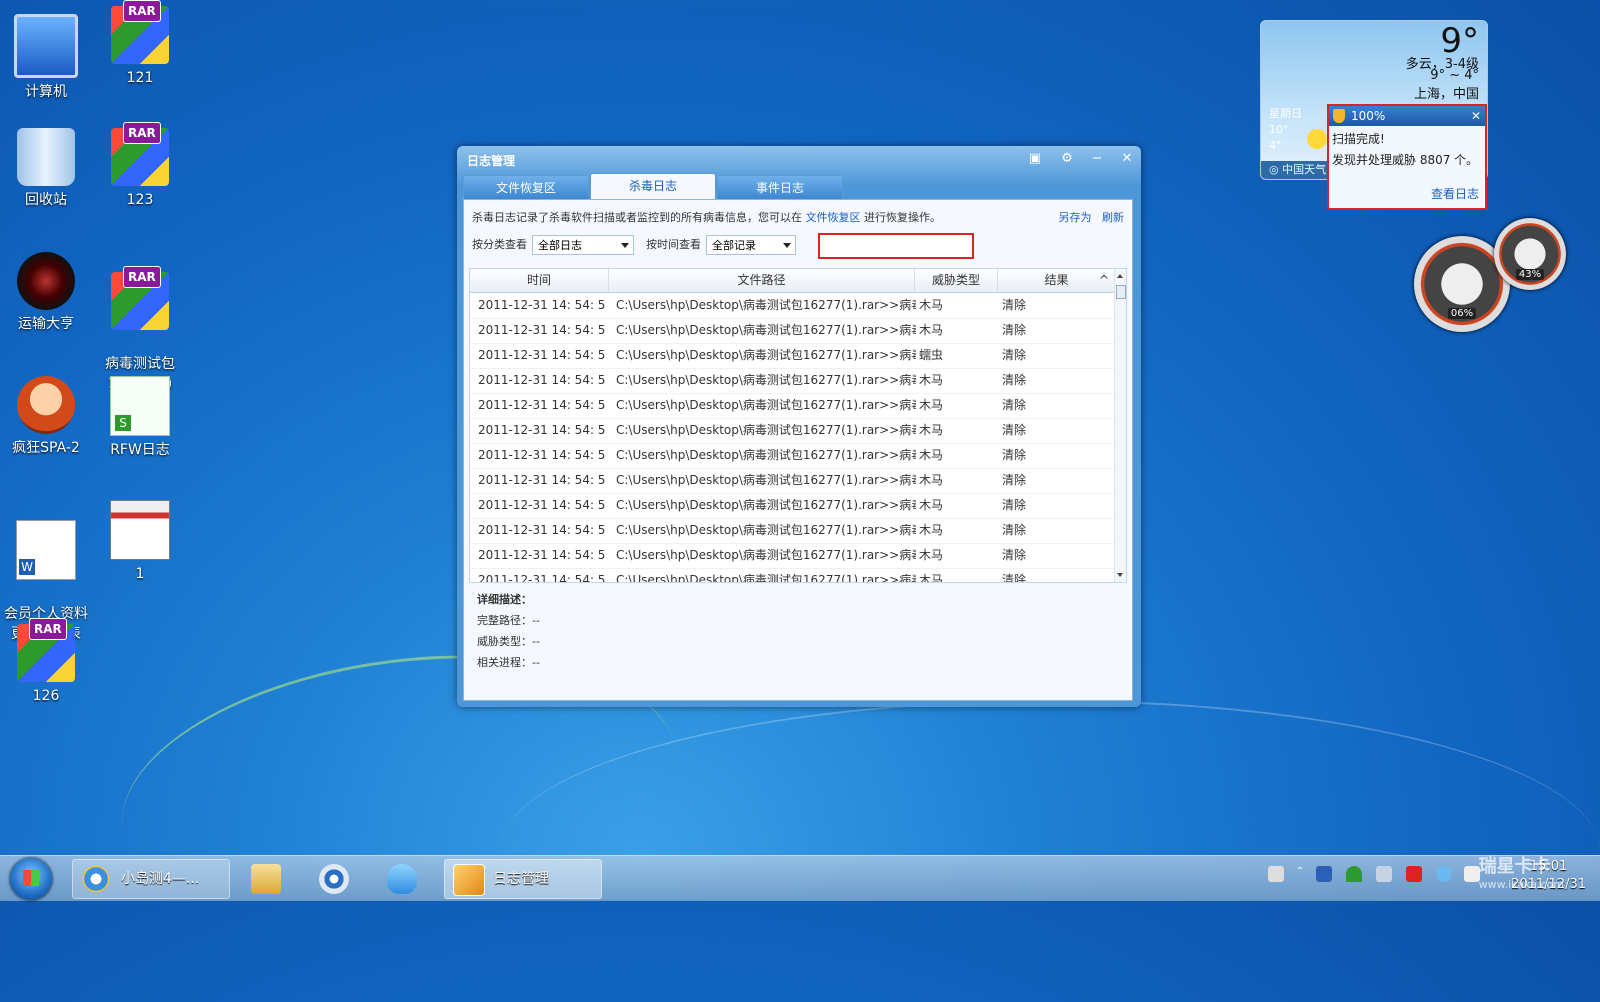 The image size is (1600, 1002). What do you see at coordinates (896, 246) in the screenshot?
I see `search-input` at bounding box center [896, 246].